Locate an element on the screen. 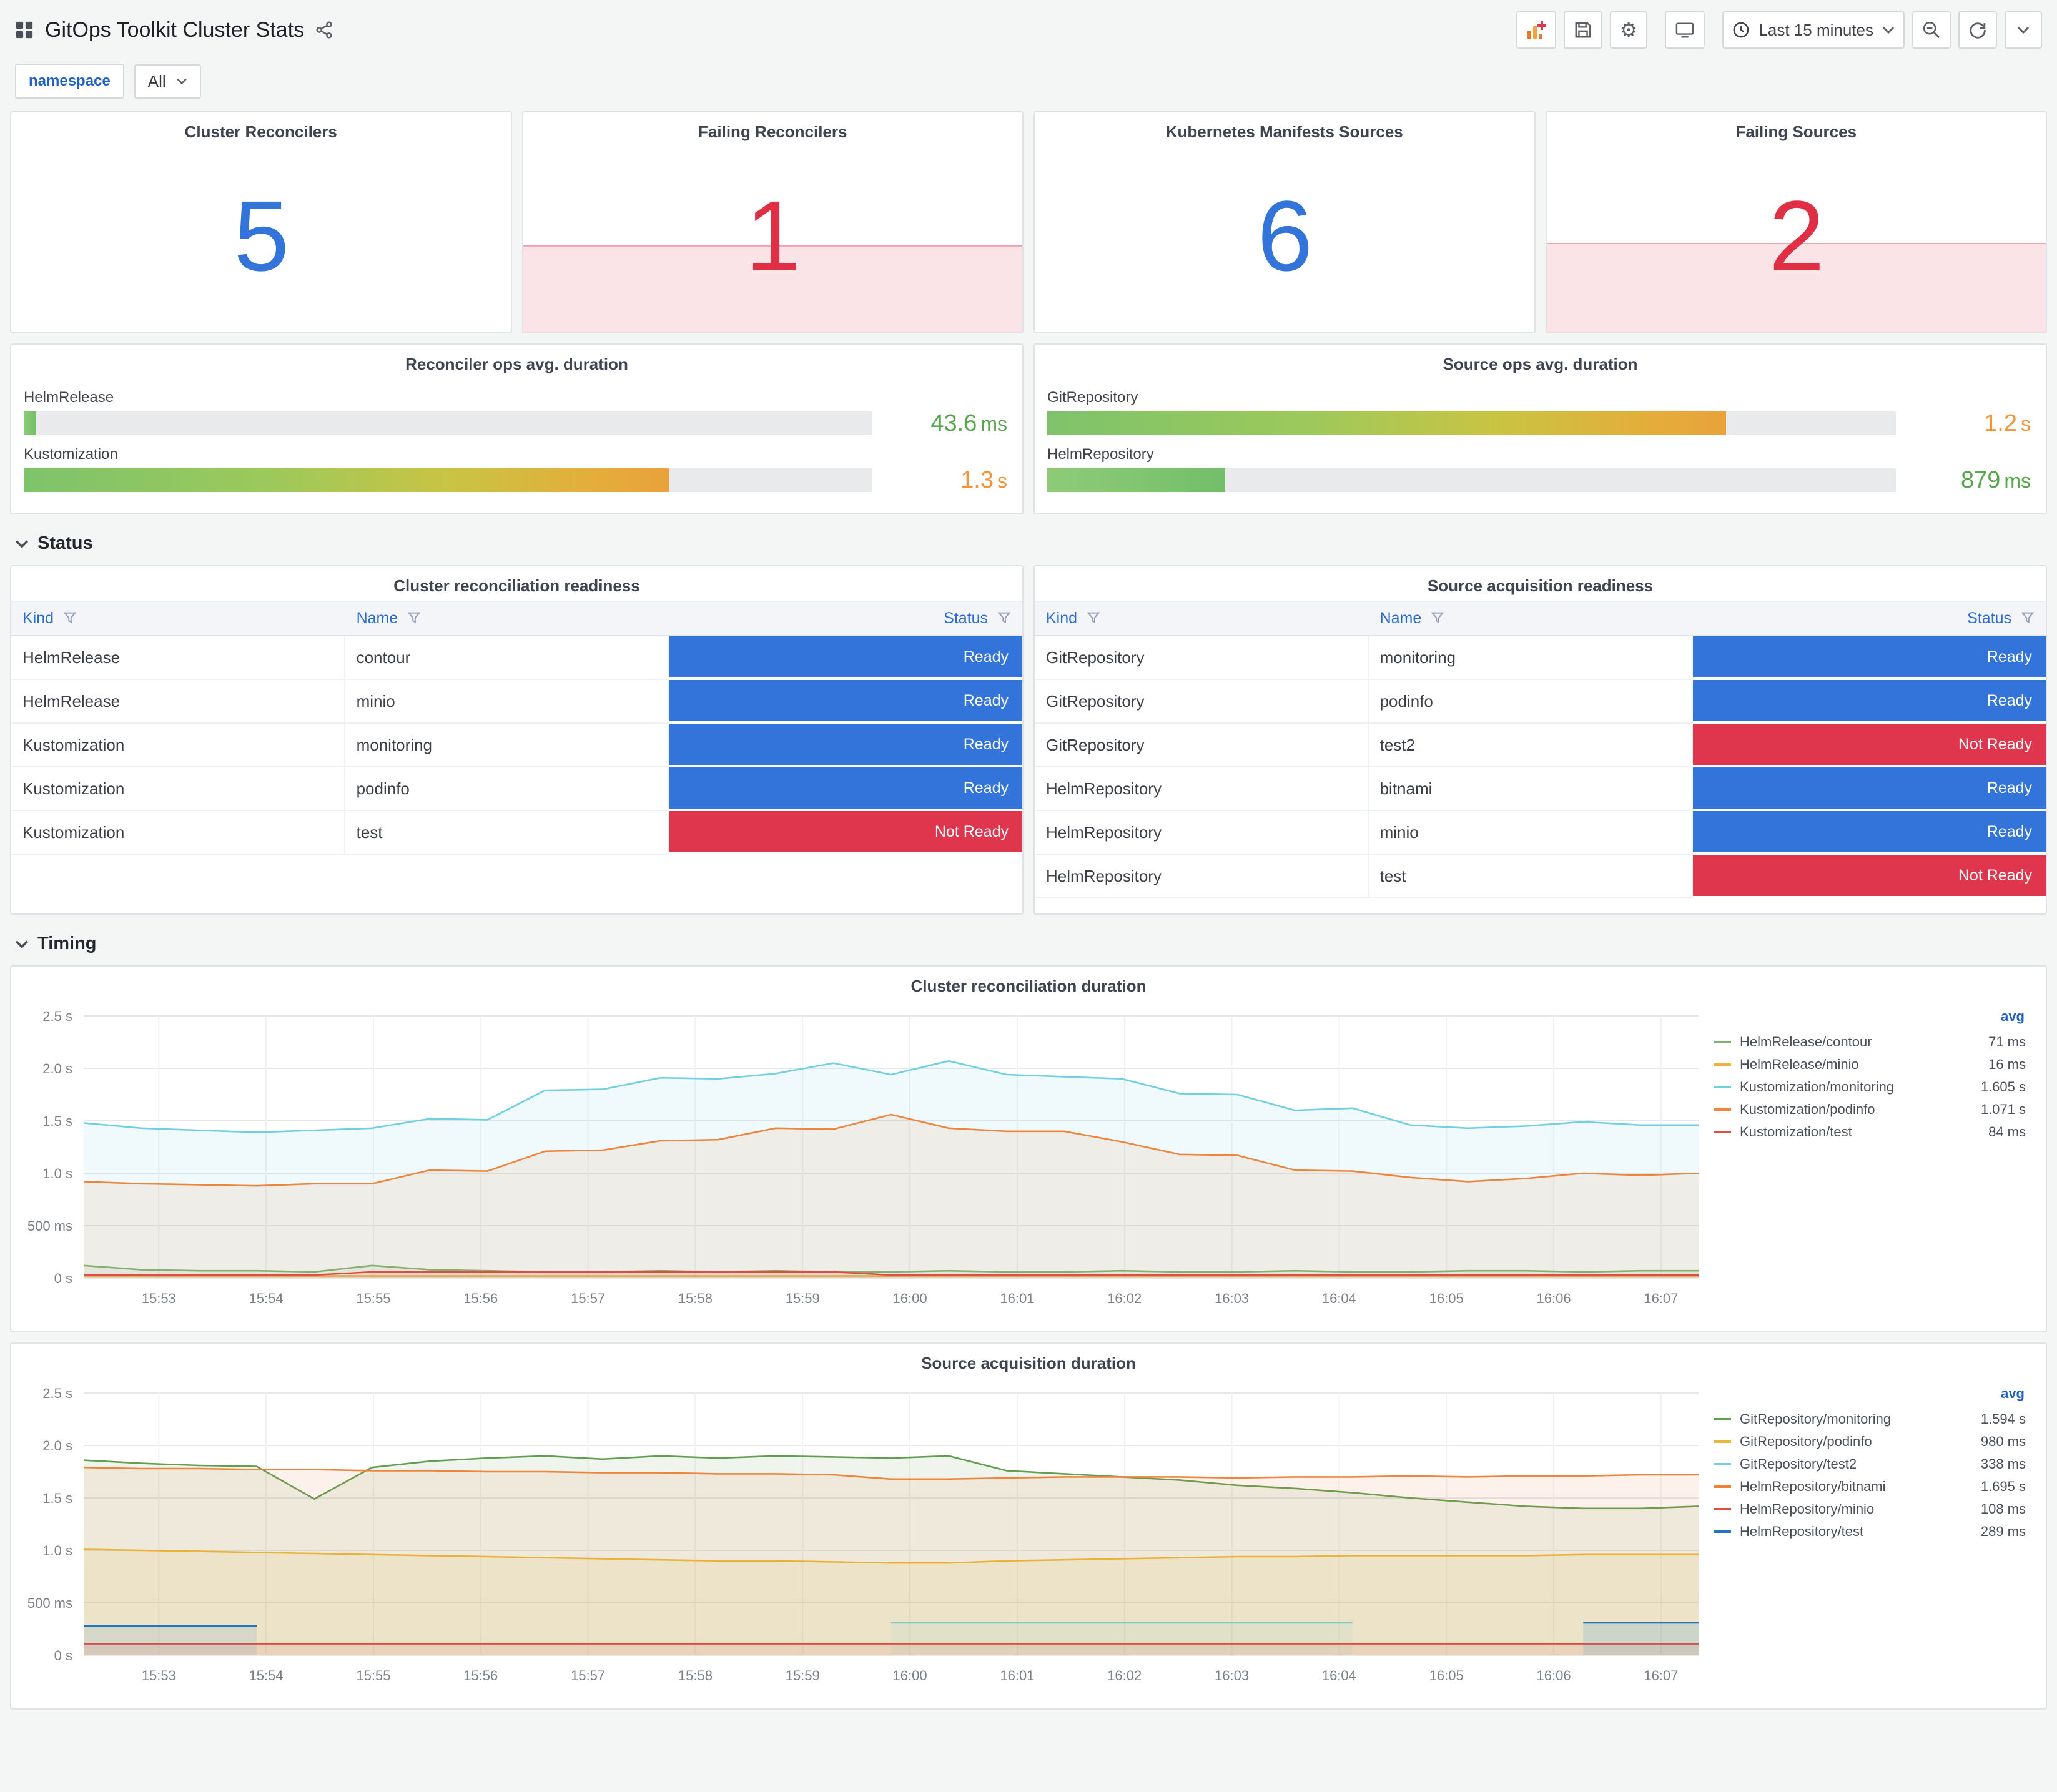 The width and height of the screenshot is (2057, 1792). panel-title: Source acquisition duration is located at coordinates (1028, 1361).